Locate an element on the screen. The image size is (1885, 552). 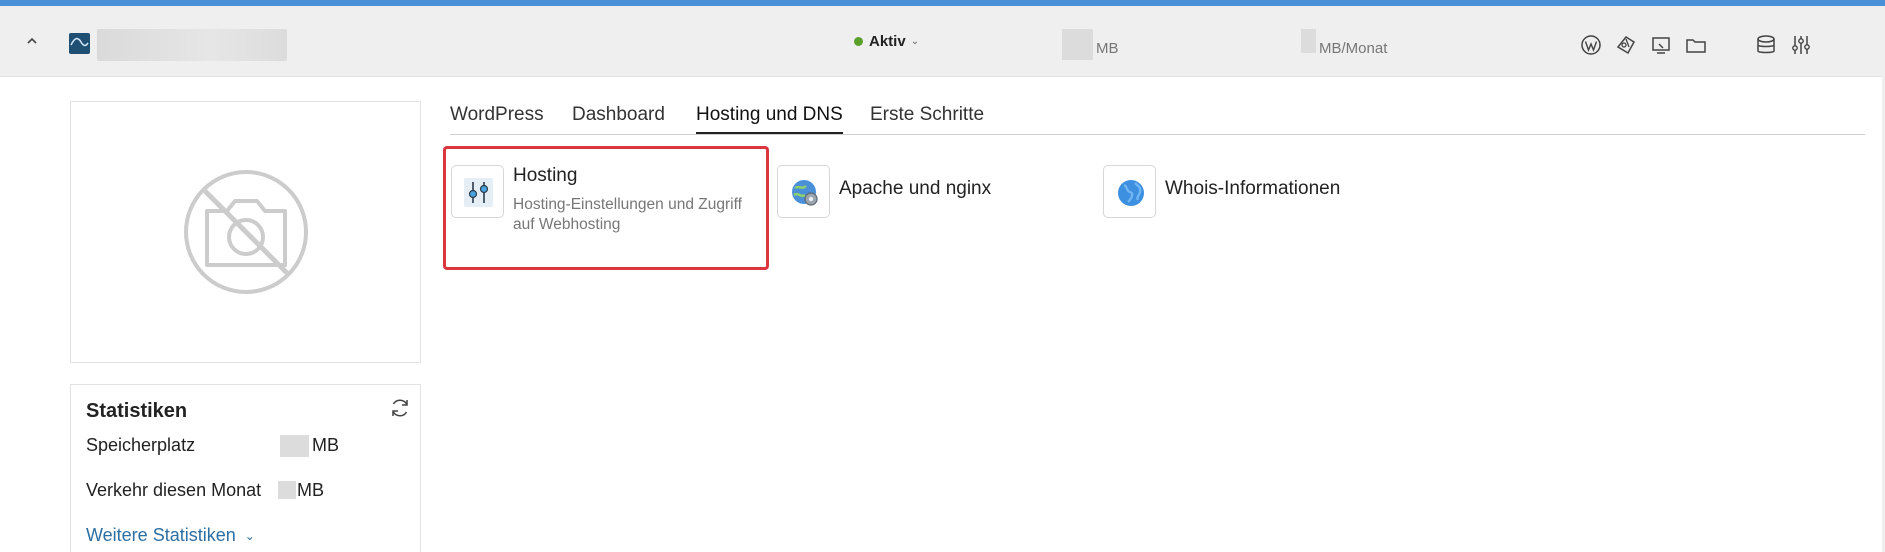
hosting-sliders-icon is located at coordinates (477, 191).